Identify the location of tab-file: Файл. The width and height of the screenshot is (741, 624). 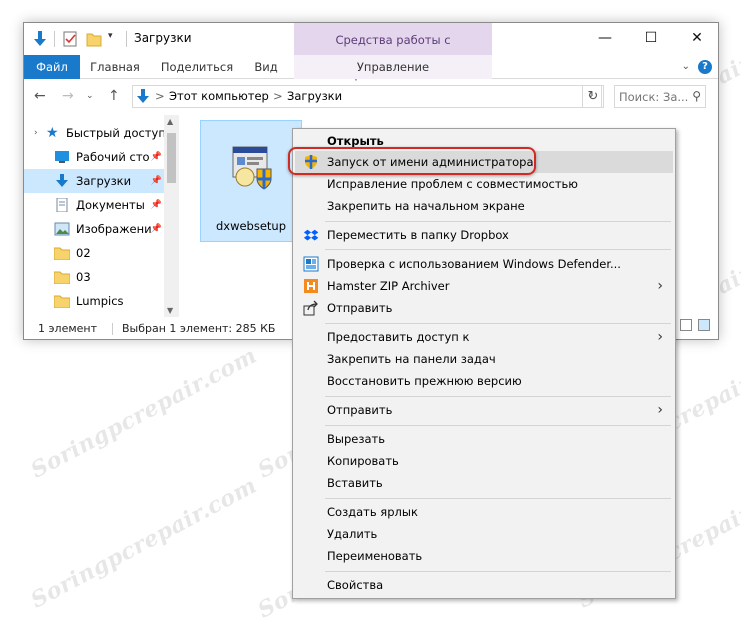
(52, 67).